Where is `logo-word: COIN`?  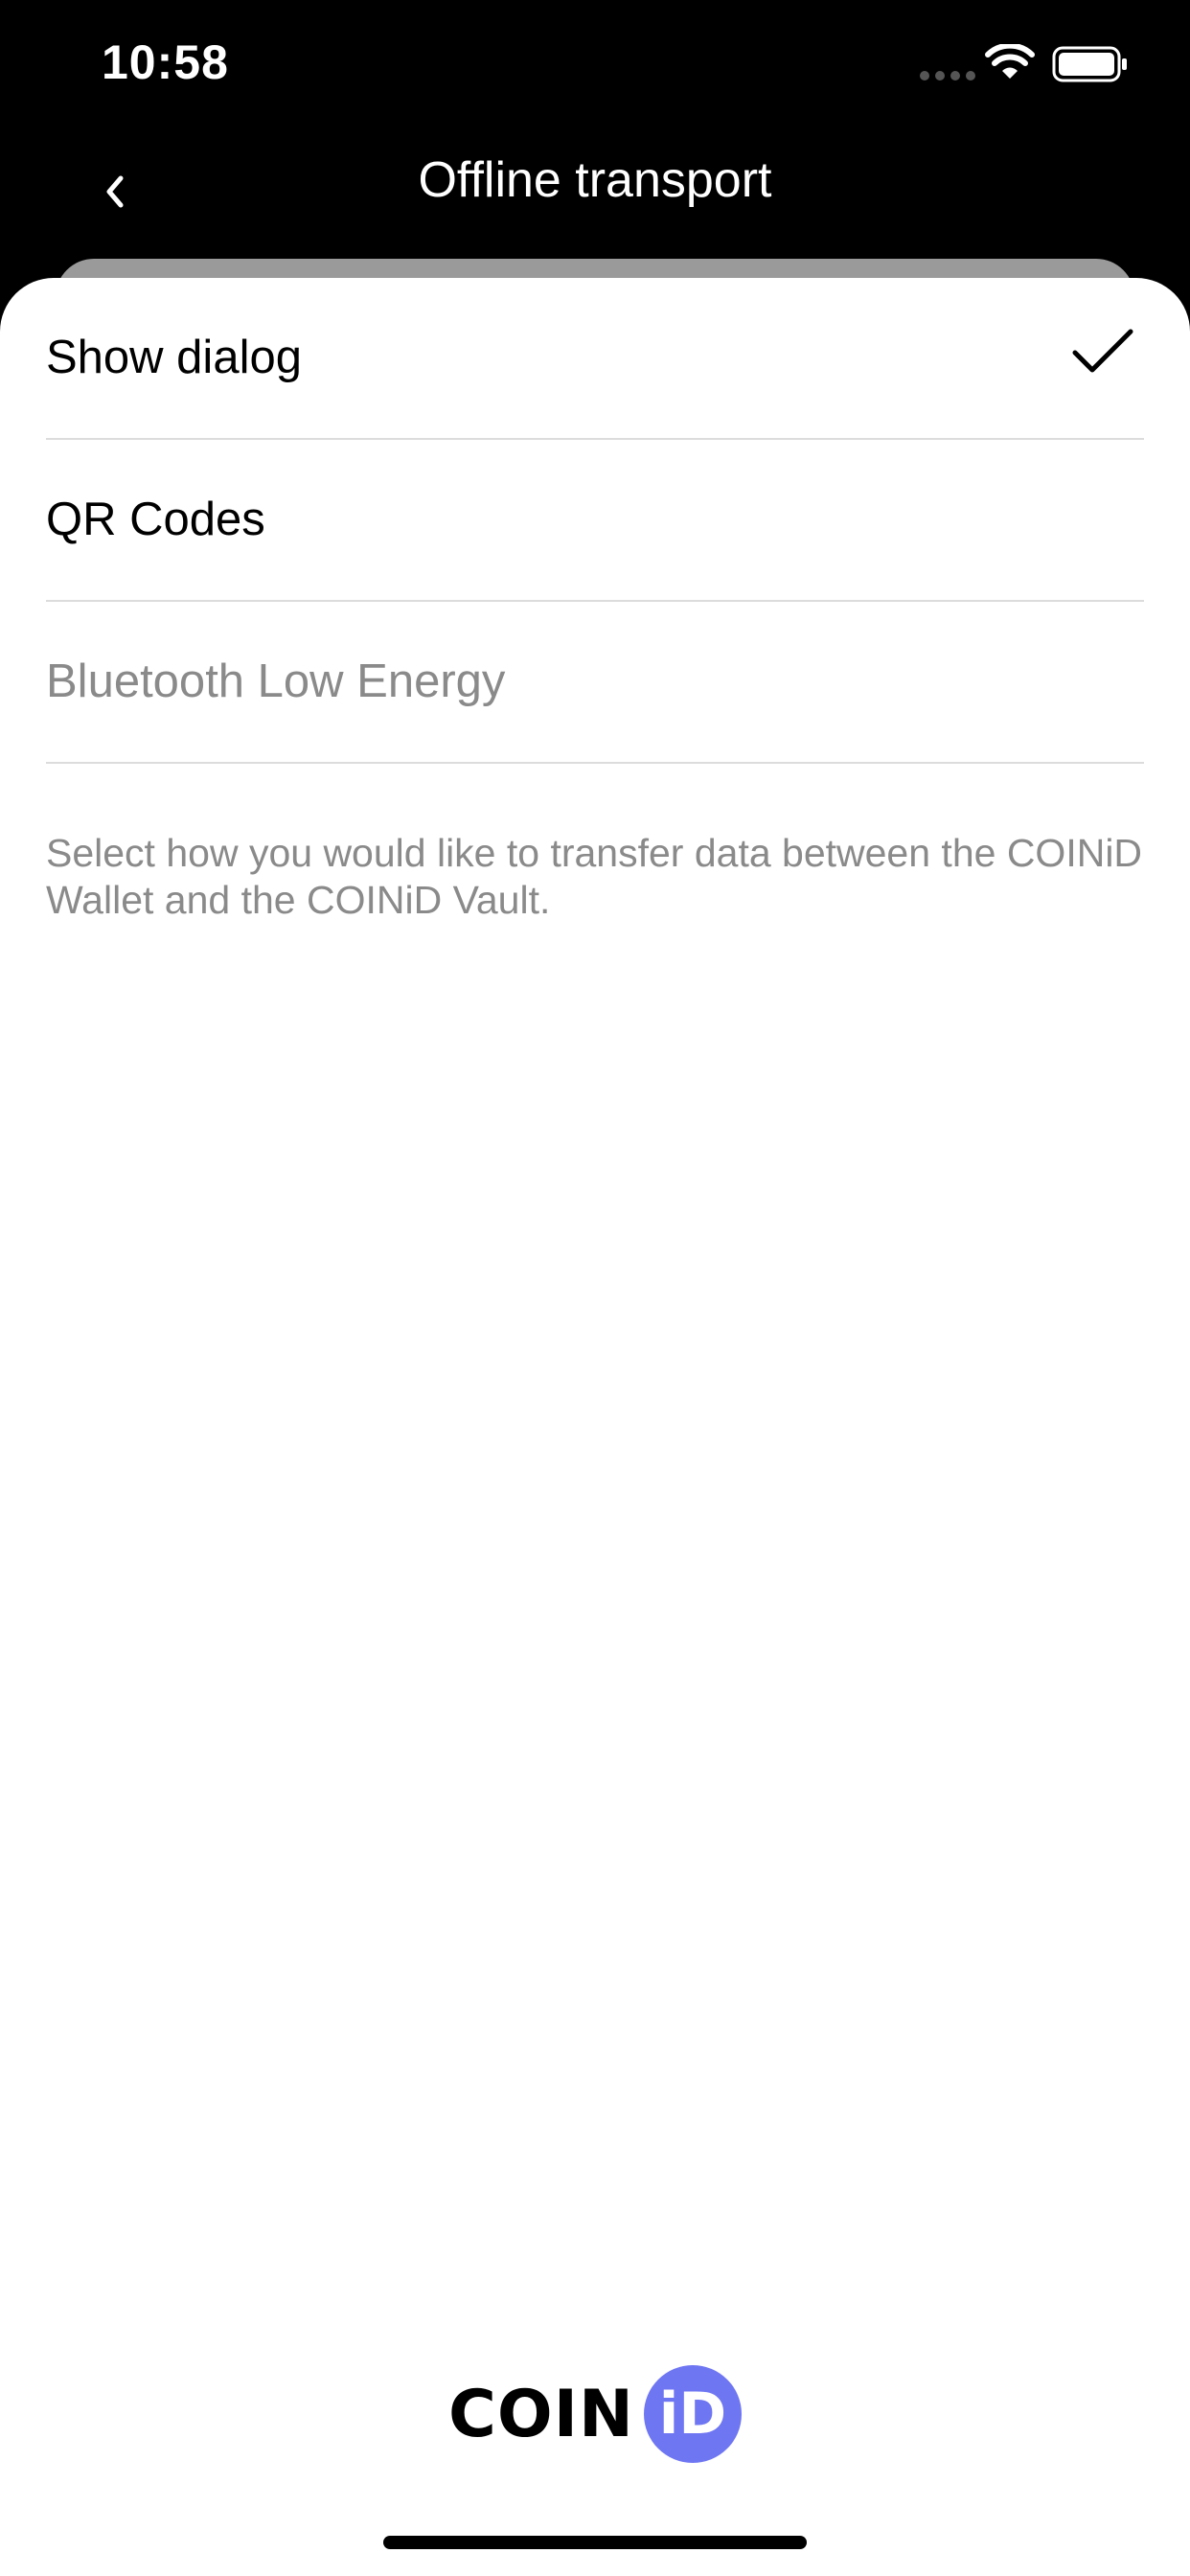 logo-word: COIN is located at coordinates (541, 2414).